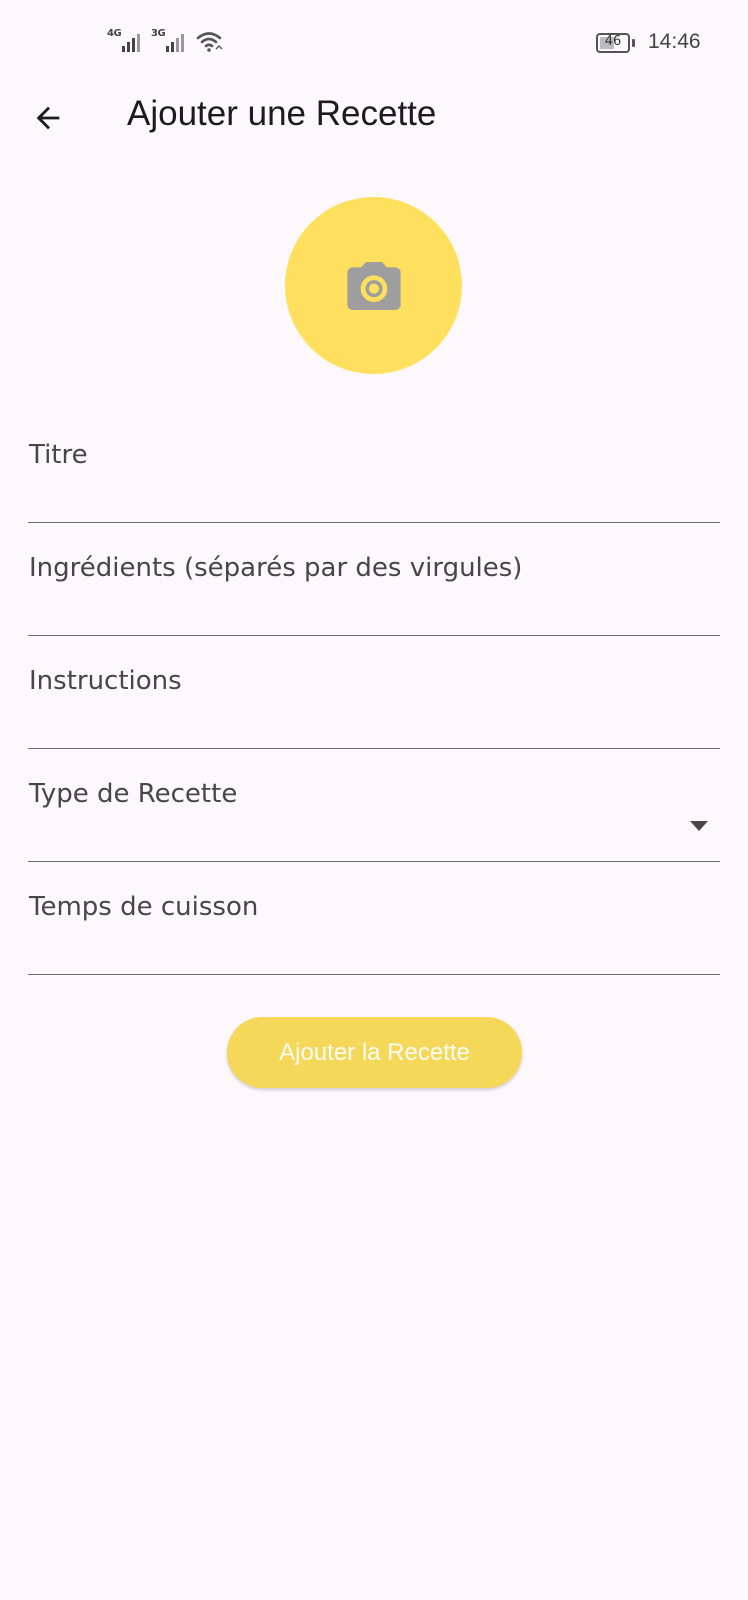 This screenshot has width=748, height=1600. I want to click on arrow-back-icon, so click(48, 118).